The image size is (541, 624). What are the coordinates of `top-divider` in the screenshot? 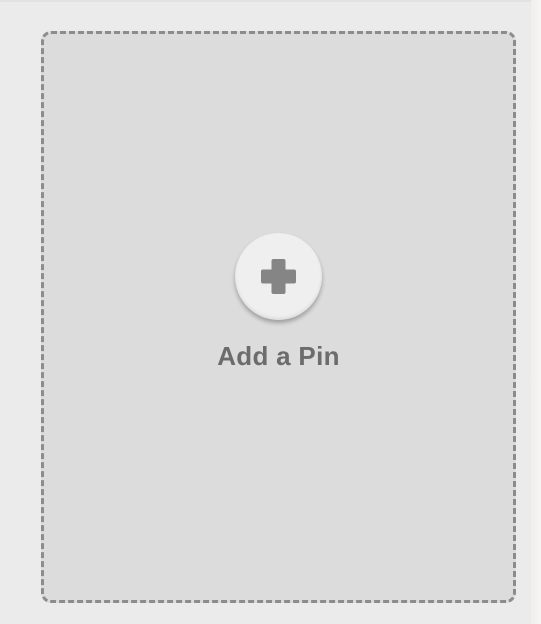 It's located at (270, 1).